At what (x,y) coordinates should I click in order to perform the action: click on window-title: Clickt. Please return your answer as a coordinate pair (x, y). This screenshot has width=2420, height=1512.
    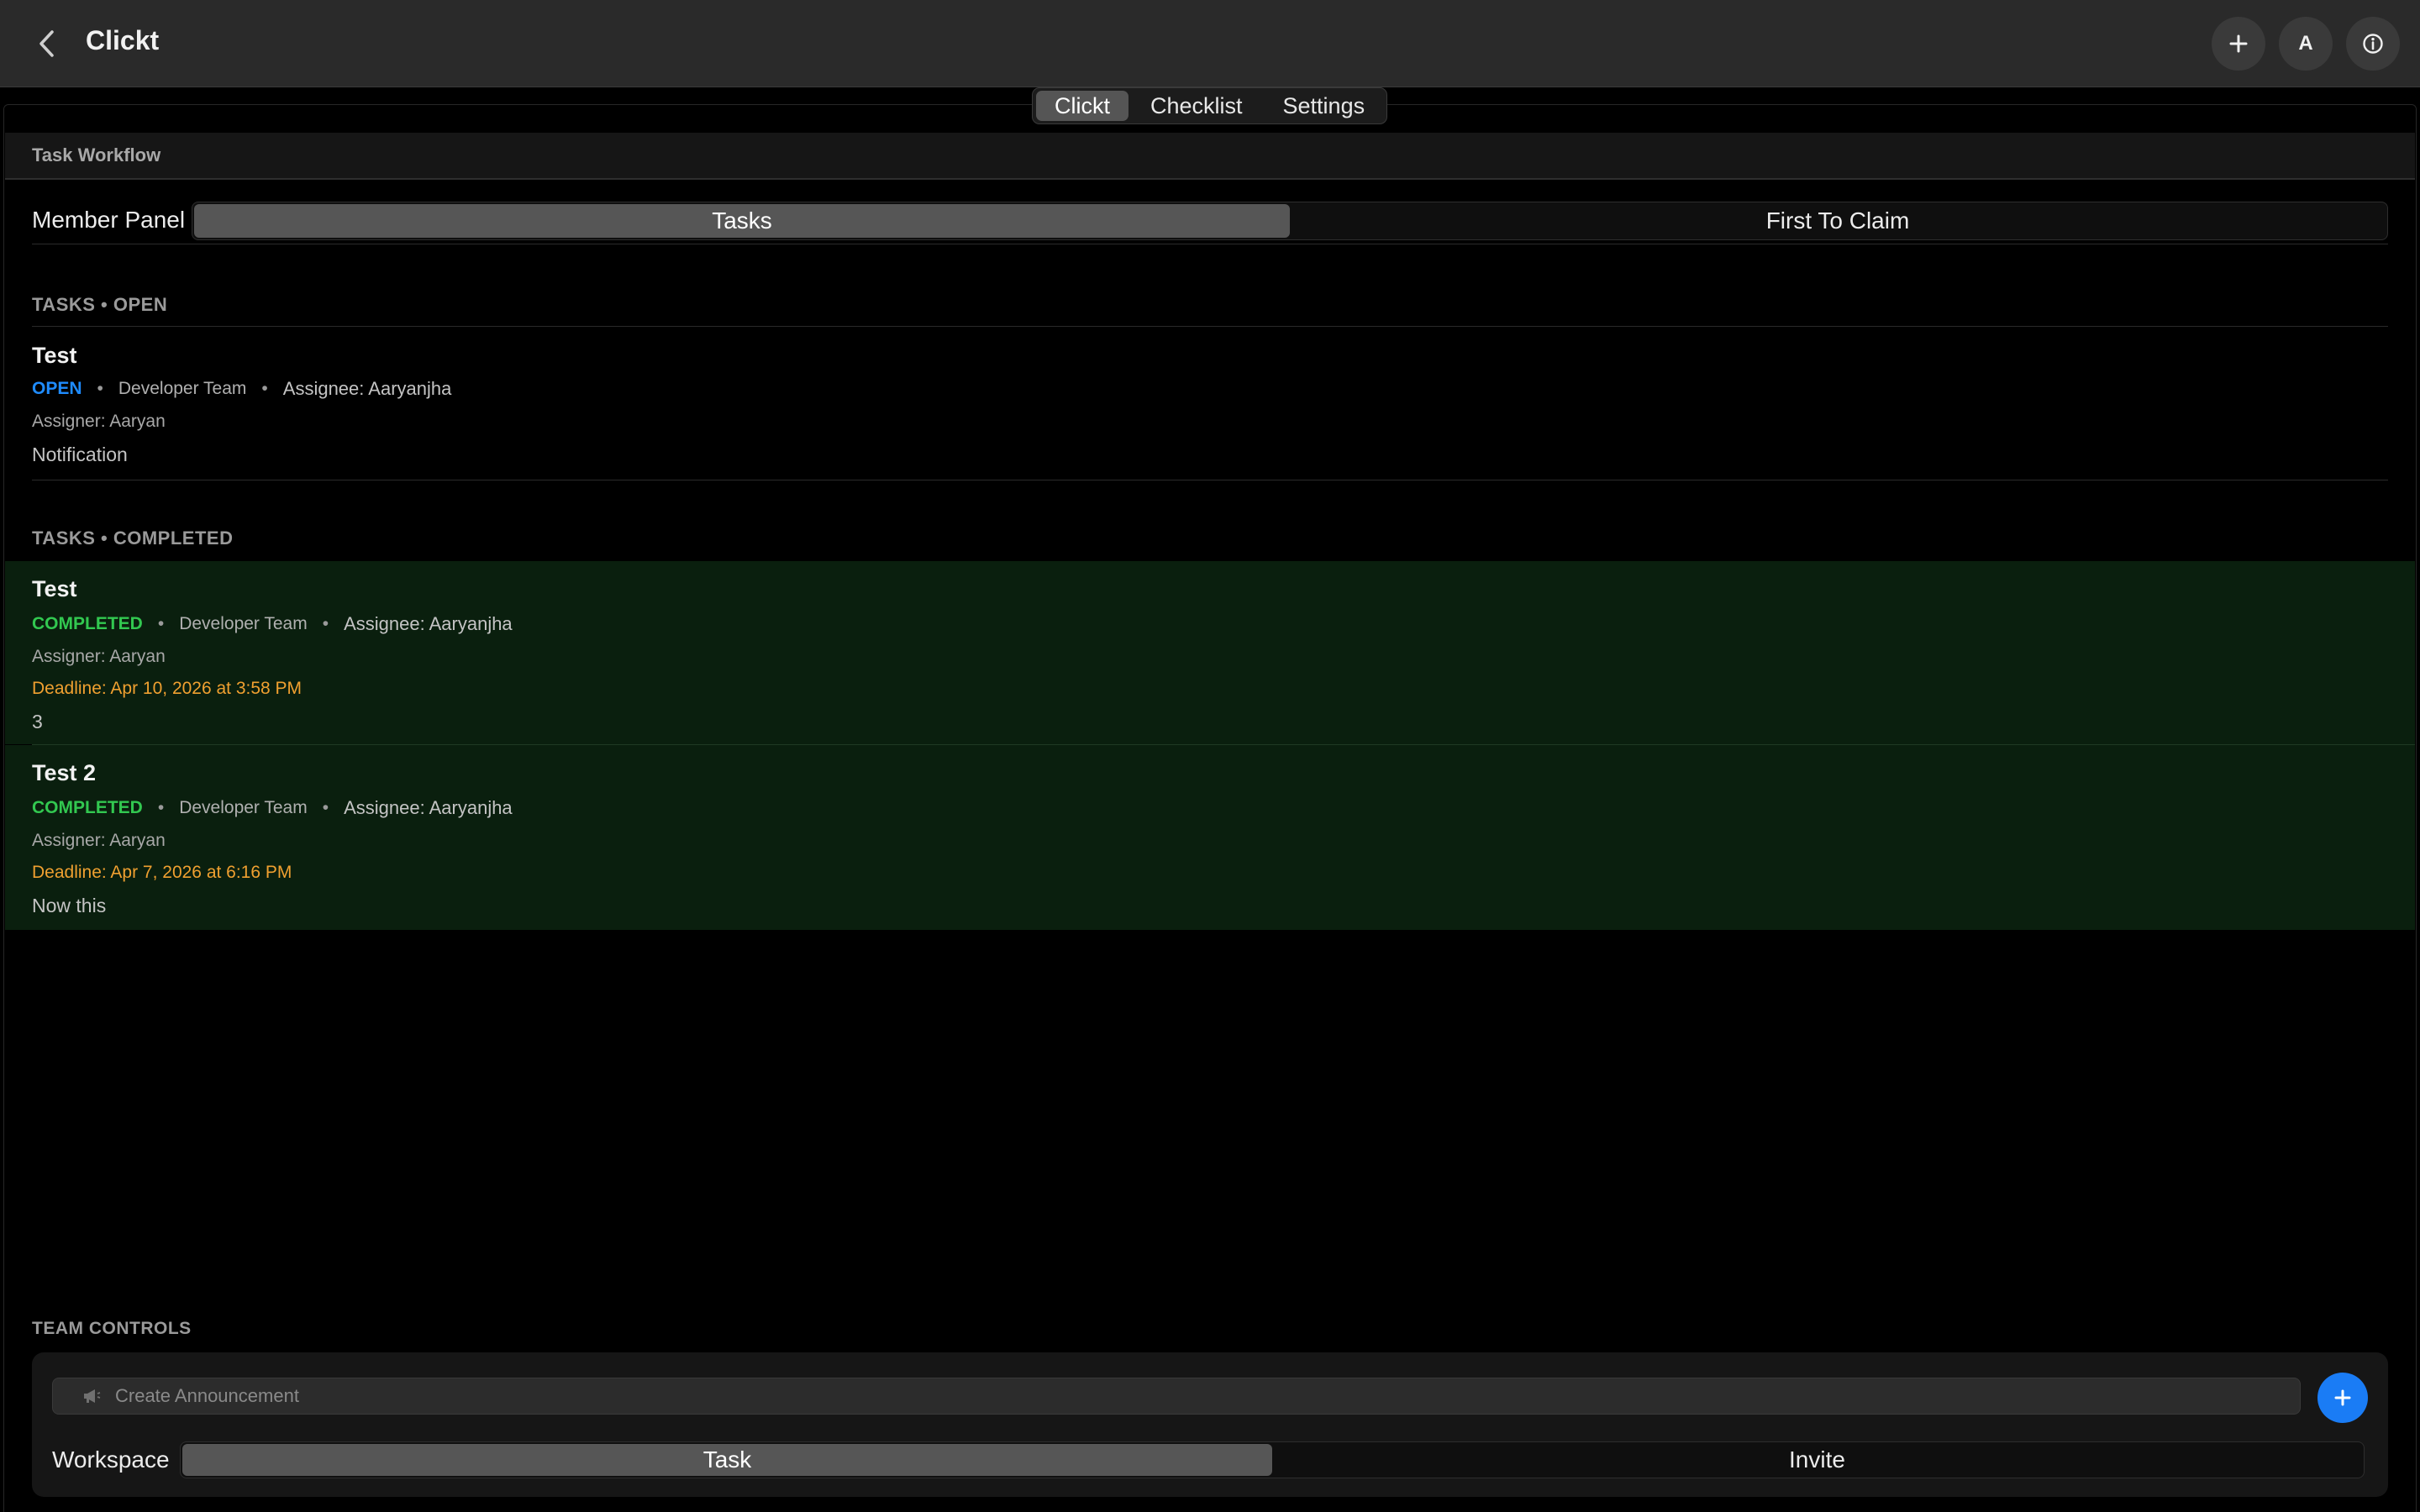
    Looking at the image, I should click on (123, 40).